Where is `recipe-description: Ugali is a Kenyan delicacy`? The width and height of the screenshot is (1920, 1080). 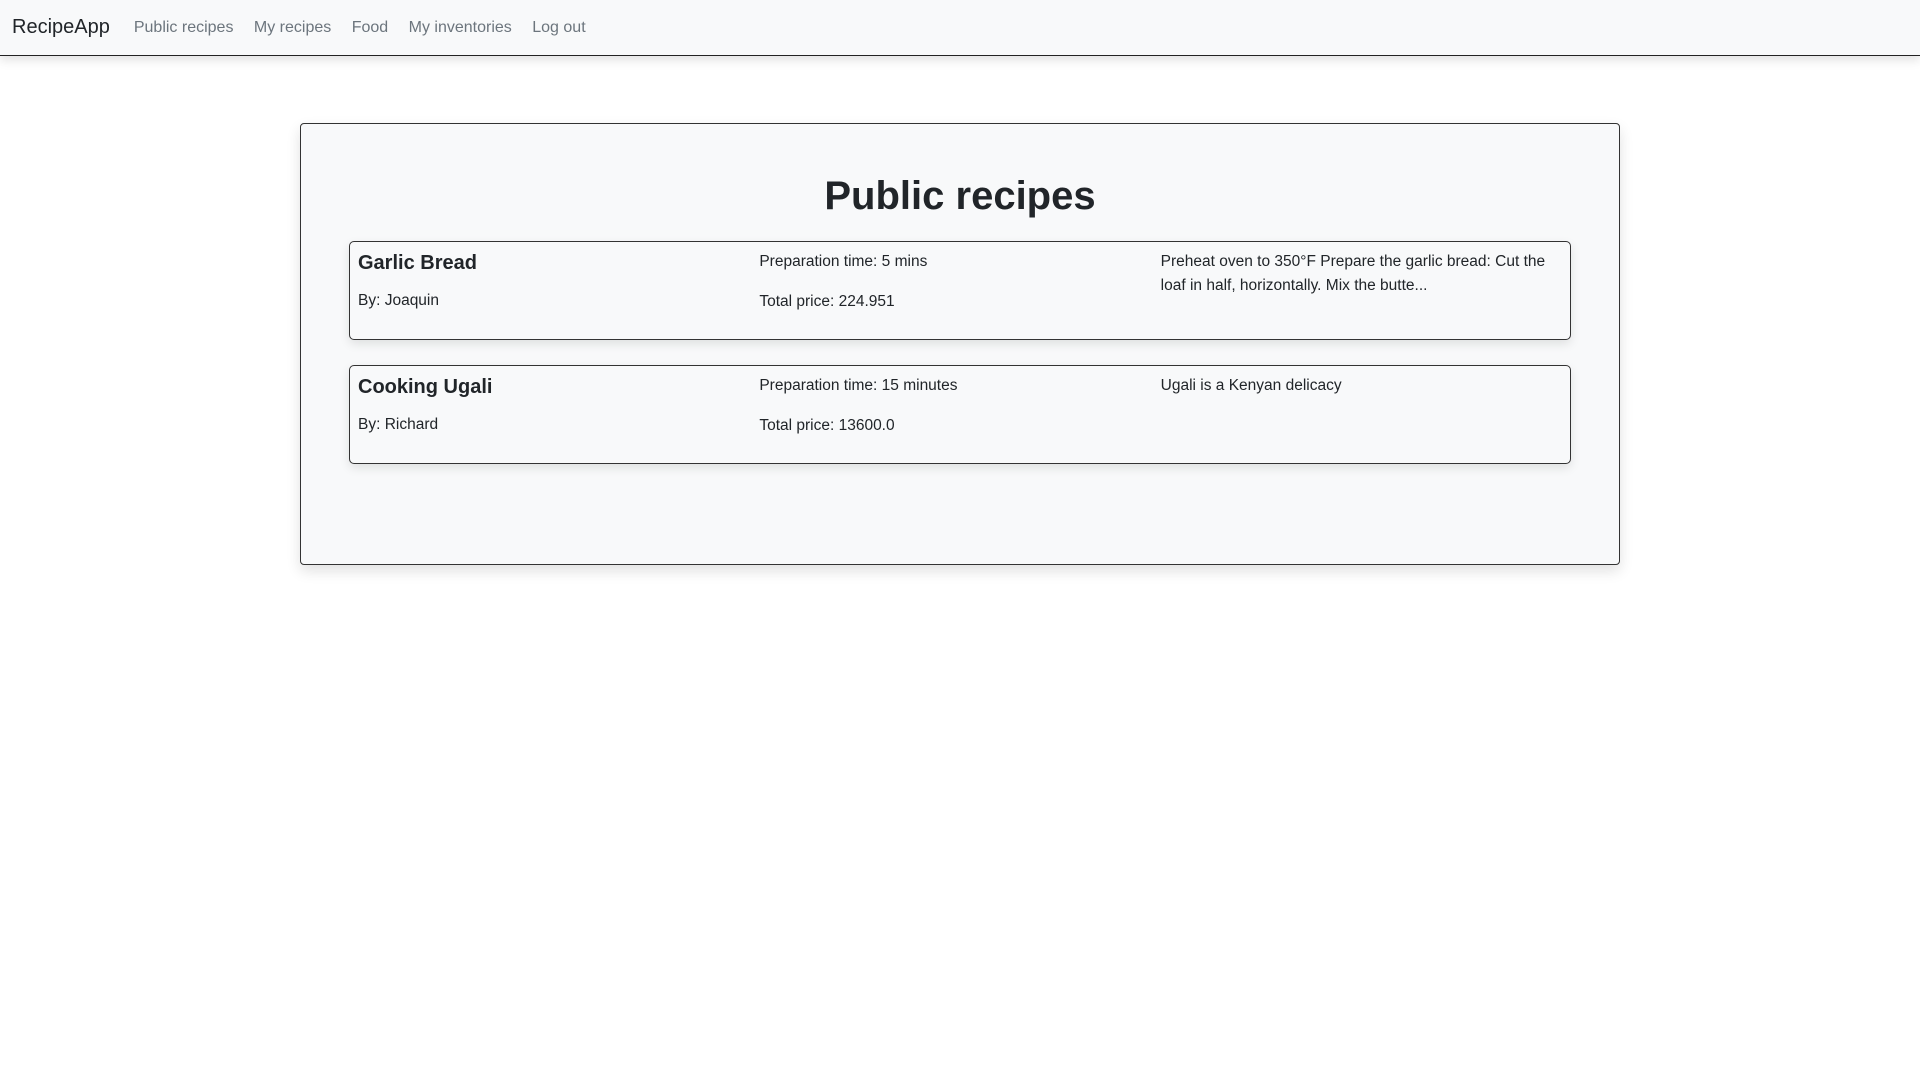
recipe-description: Ugali is a Kenyan delicacy is located at coordinates (1251, 385).